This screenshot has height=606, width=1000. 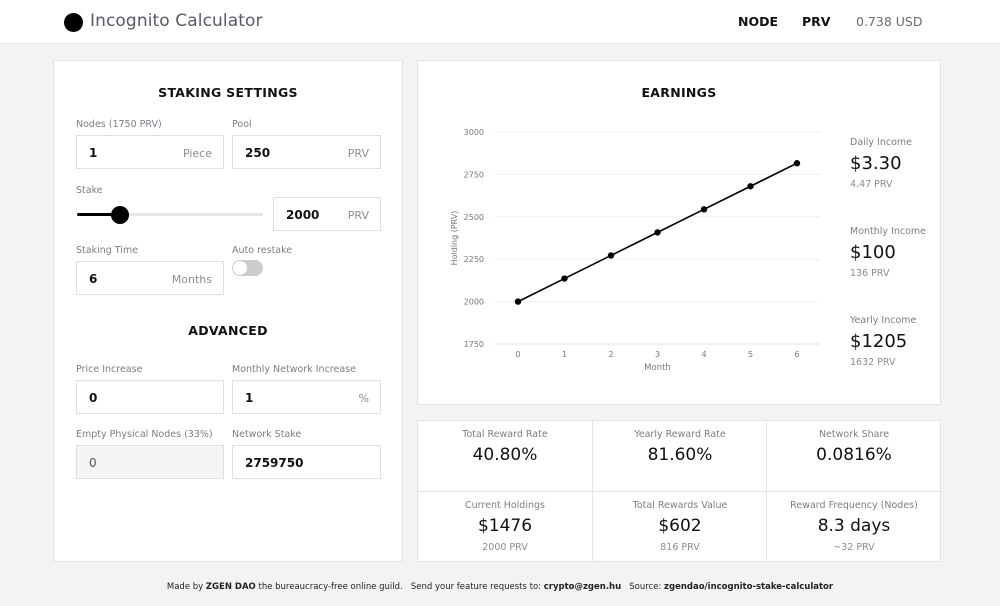 I want to click on y-tick-label: 2750, so click(x=474, y=174).